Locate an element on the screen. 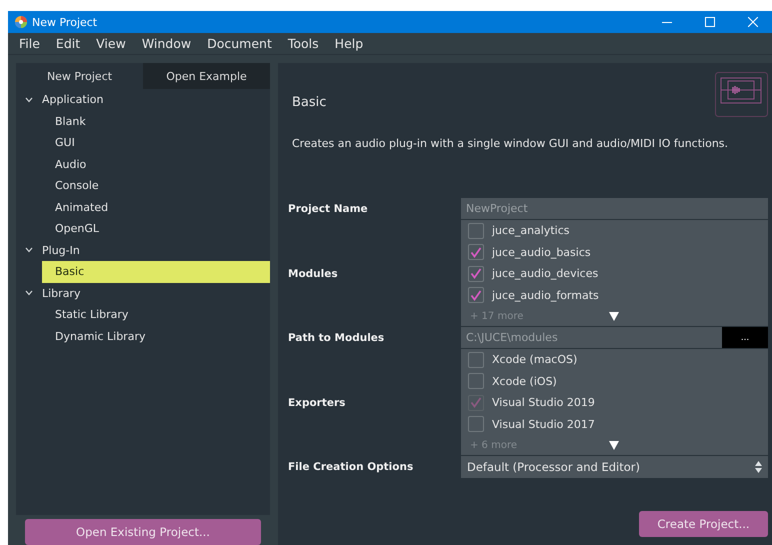 The height and width of the screenshot is (545, 772). menu-item: Help is located at coordinates (349, 43).